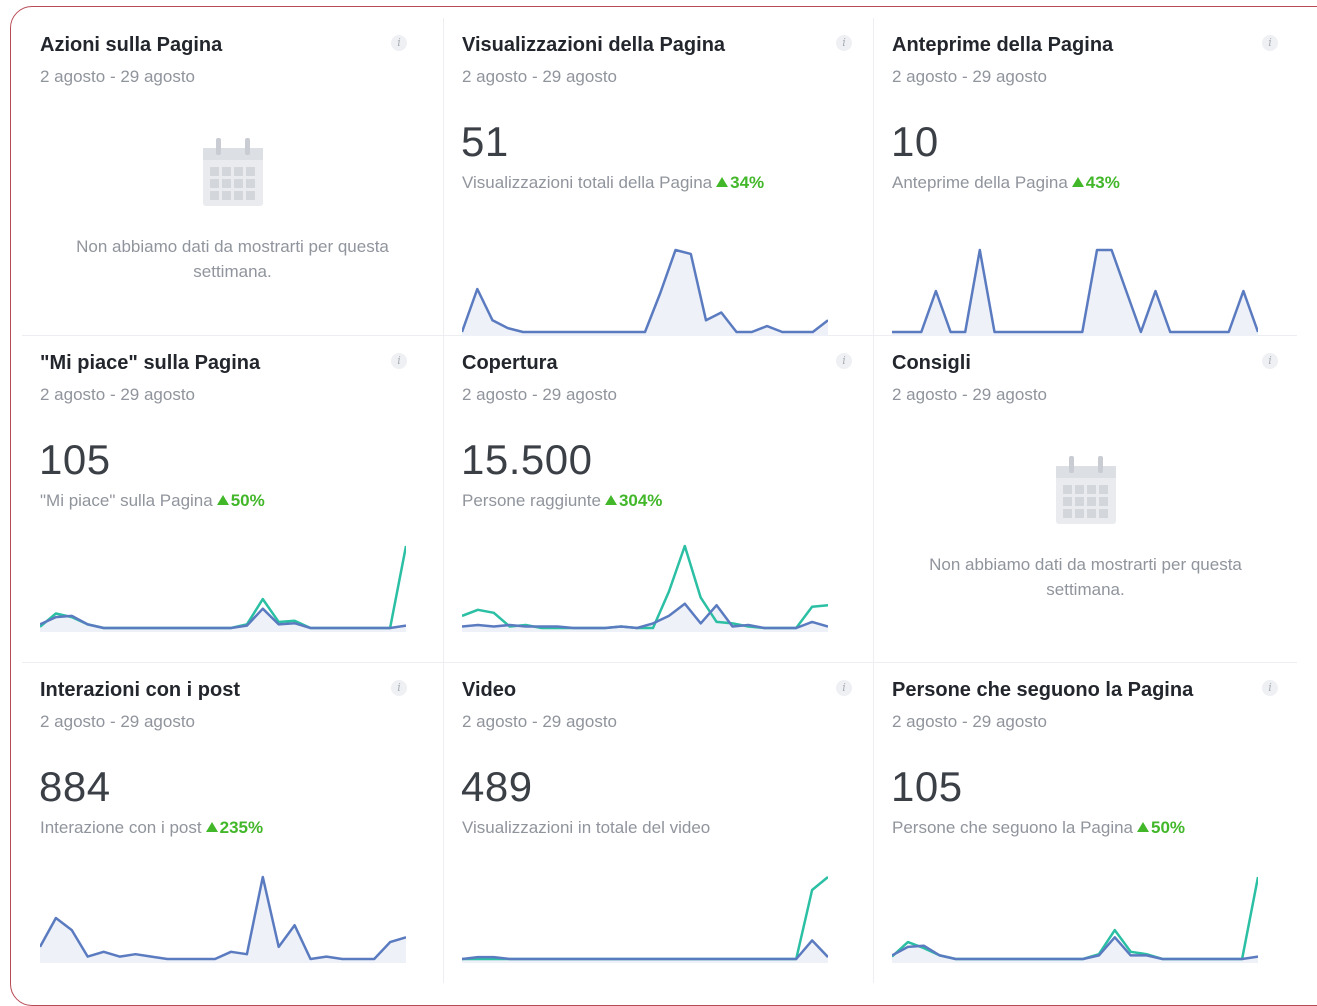 This screenshot has width=1317, height=1006. Describe the element at coordinates (640, 500) in the screenshot. I see `change-value: 304%` at that location.